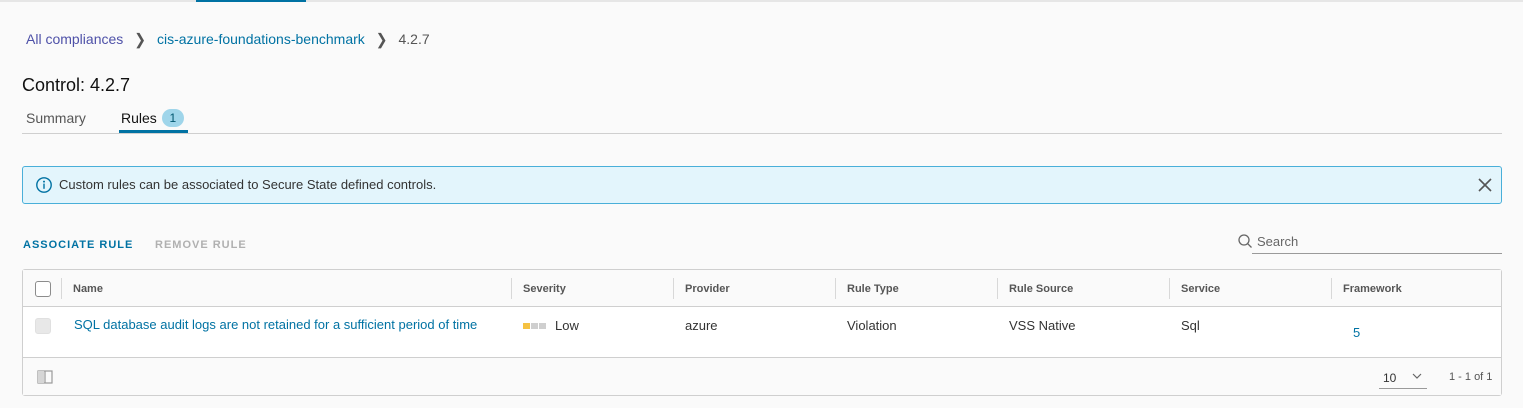 Image resolution: width=1523 pixels, height=408 pixels. I want to click on column-header-label: Severity, so click(544, 288).